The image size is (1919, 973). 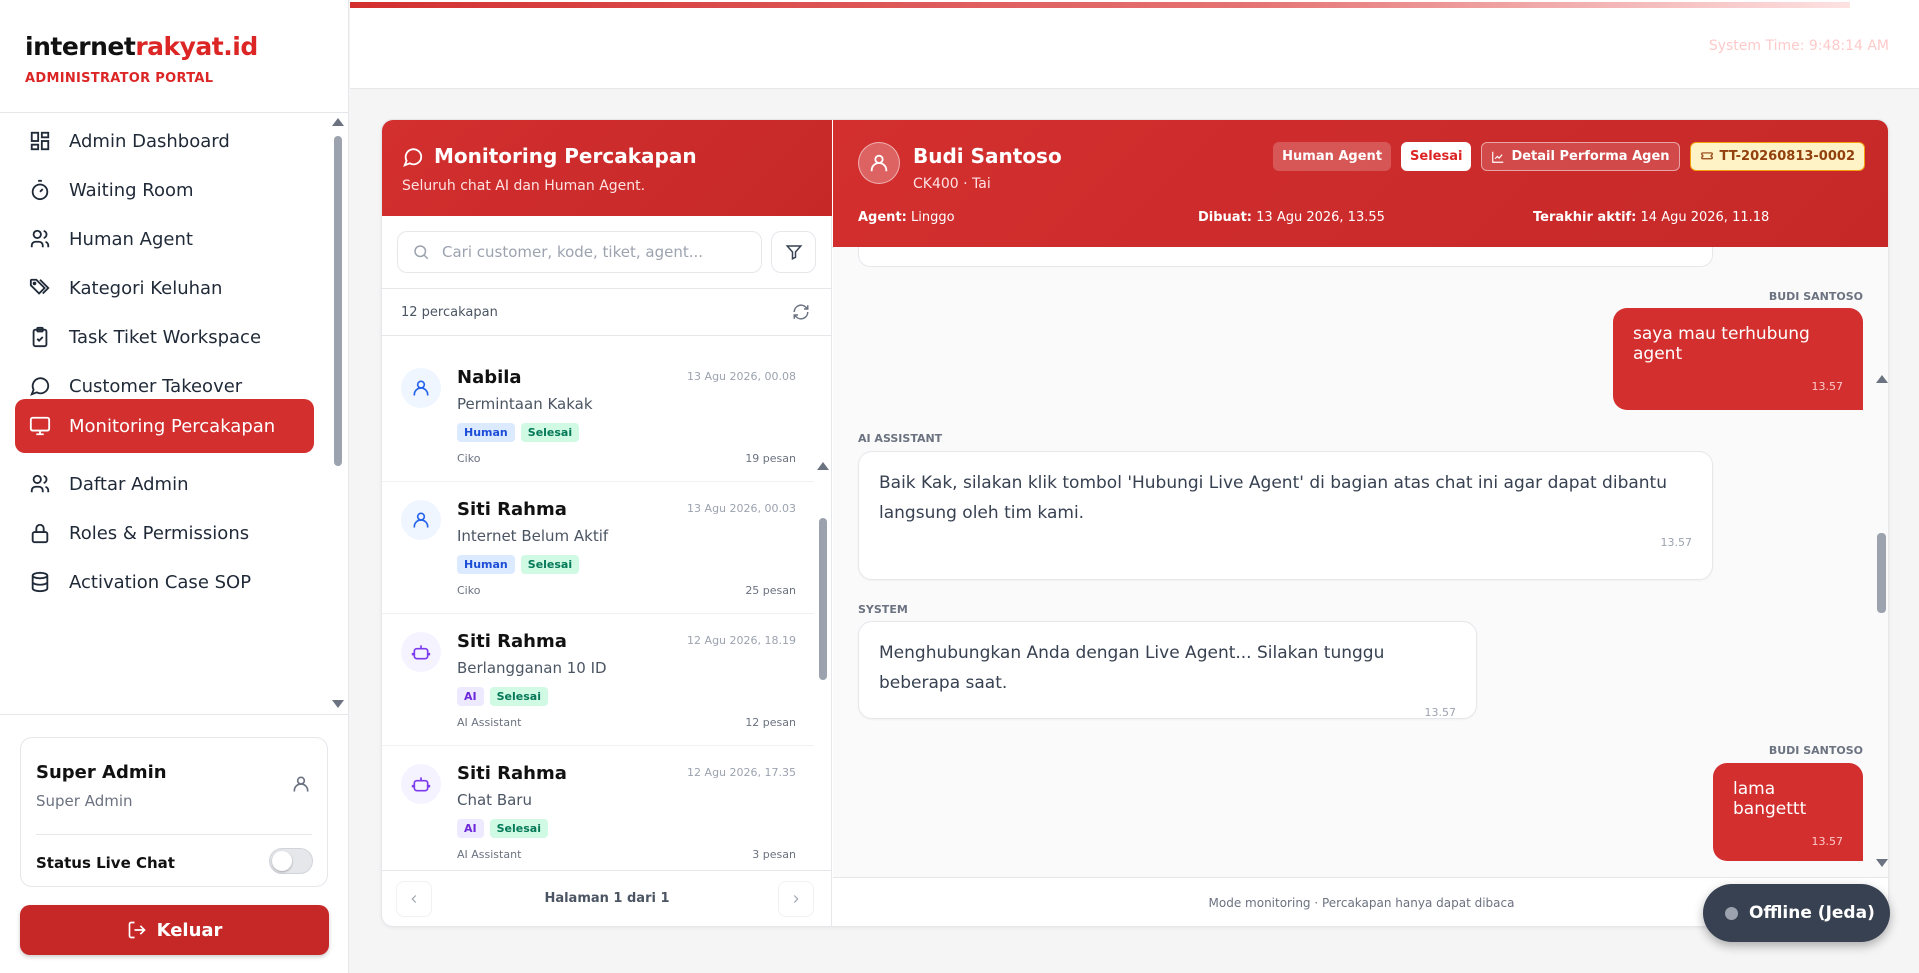 I want to click on agent-performance-button: Detail Performa Agen, so click(x=1580, y=156).